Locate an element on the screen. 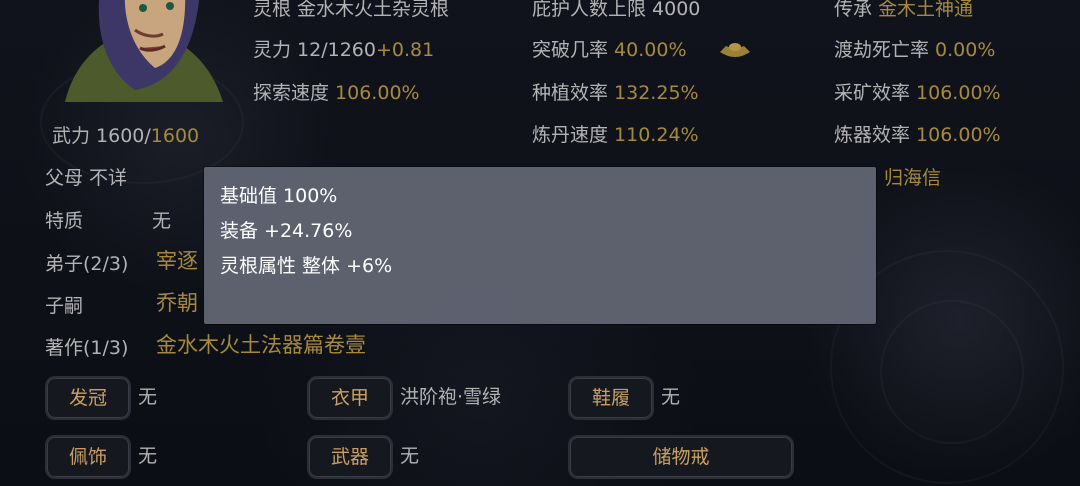  heir-name: 乔朝 is located at coordinates (177, 303).